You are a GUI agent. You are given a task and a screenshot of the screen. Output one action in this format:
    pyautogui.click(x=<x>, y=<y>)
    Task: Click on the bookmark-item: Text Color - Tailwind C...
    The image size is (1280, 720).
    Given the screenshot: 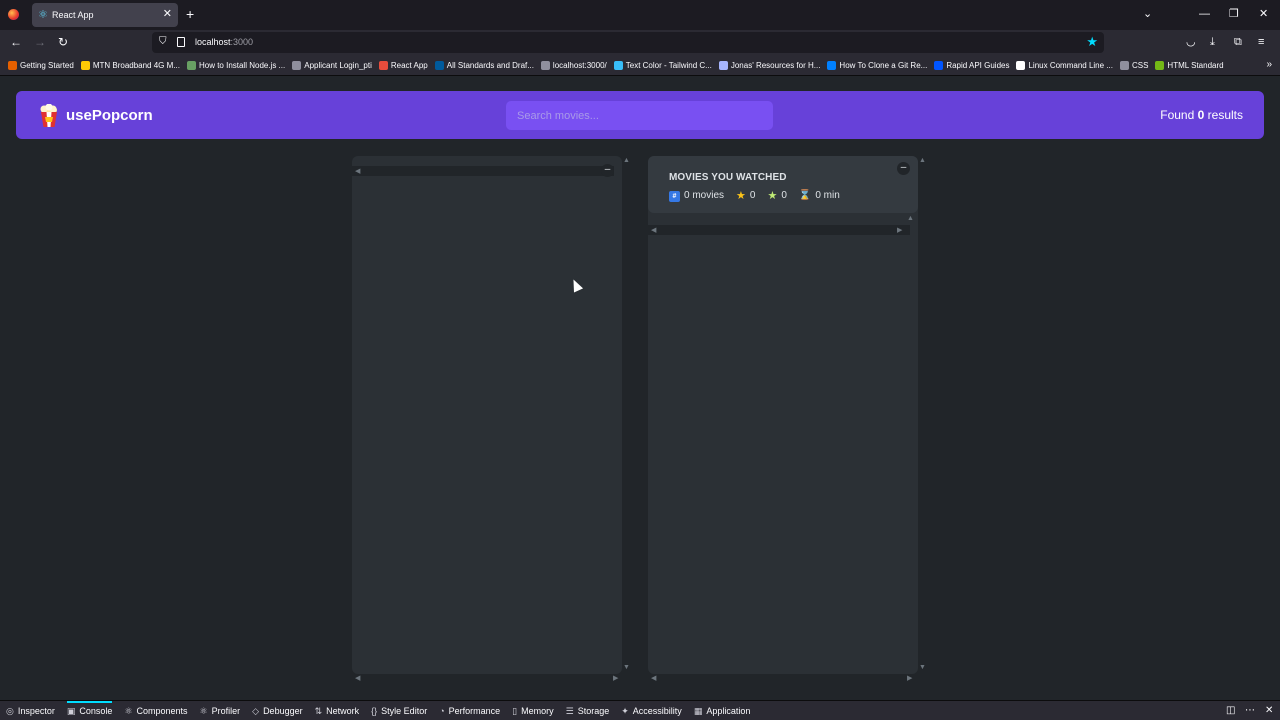 What is the action you would take?
    pyautogui.click(x=662, y=65)
    